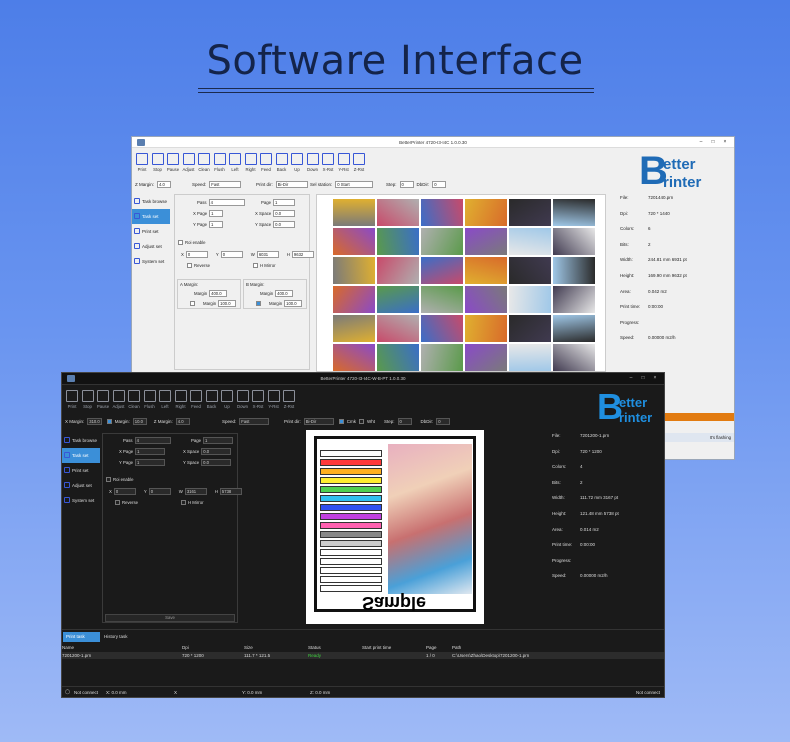 This screenshot has height=742, width=790. What do you see at coordinates (258, 303) in the screenshot?
I see `b-margin2-checkbox` at bounding box center [258, 303].